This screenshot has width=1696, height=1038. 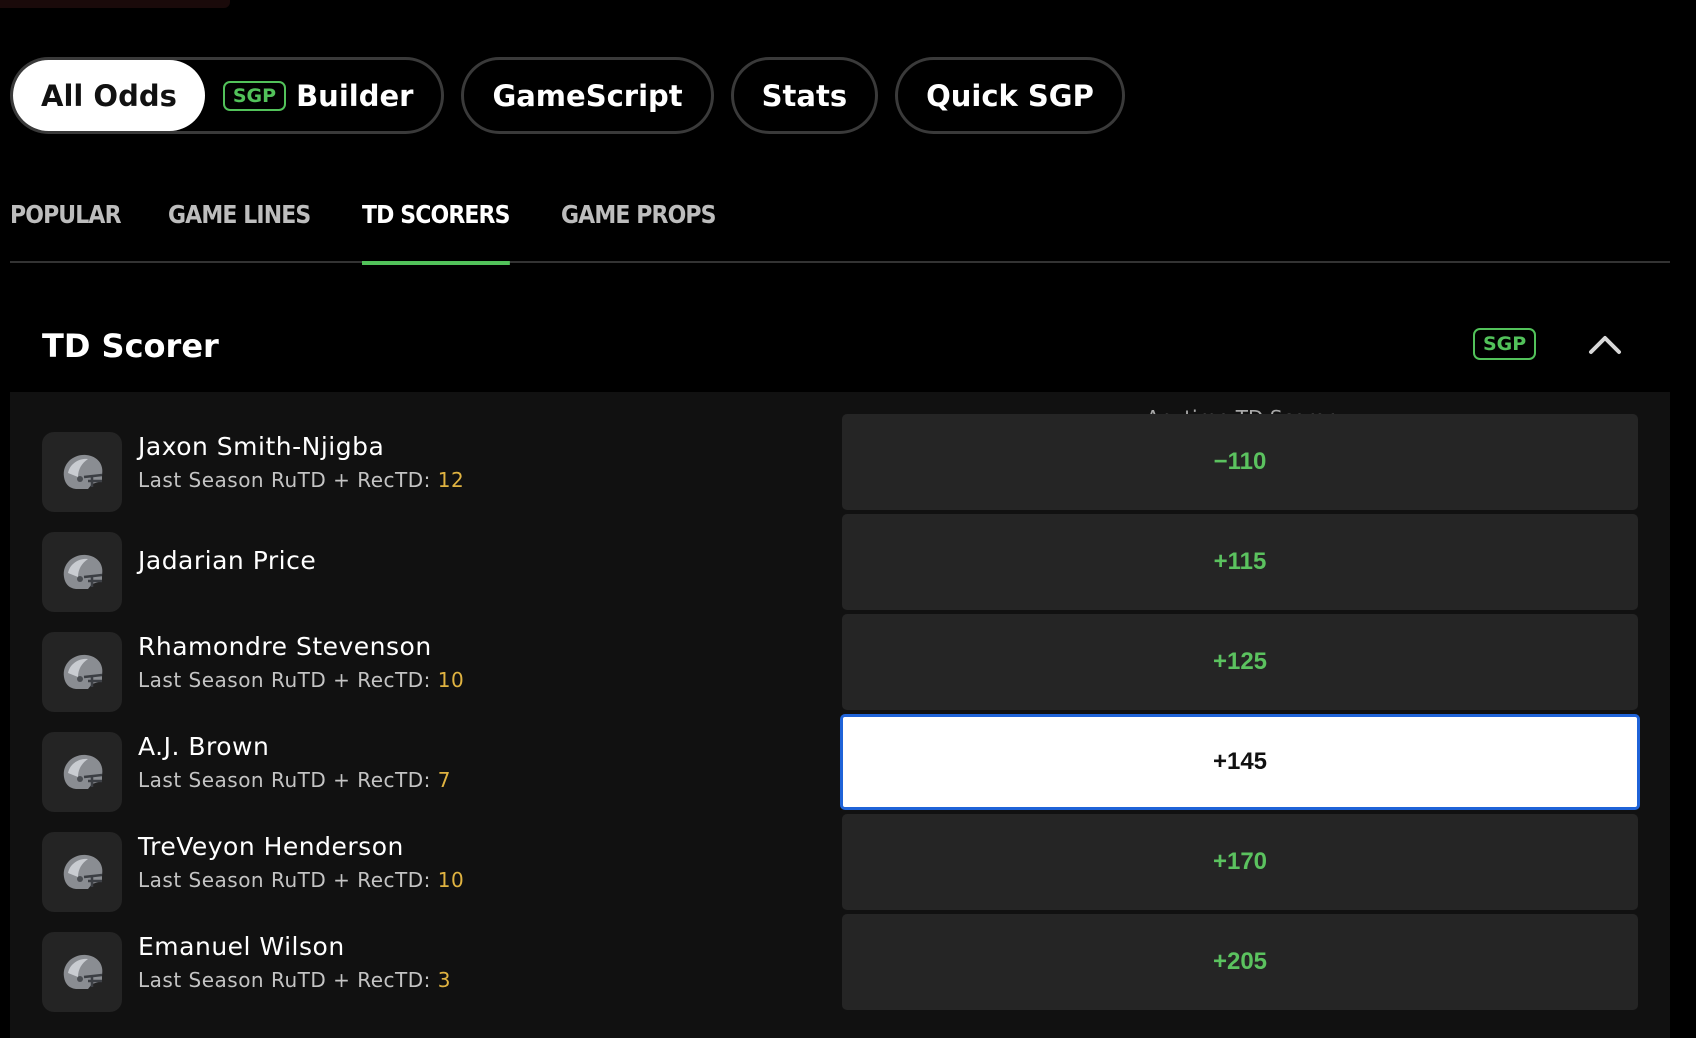 What do you see at coordinates (271, 846) in the screenshot?
I see `player-name: TreVeyon Henderson` at bounding box center [271, 846].